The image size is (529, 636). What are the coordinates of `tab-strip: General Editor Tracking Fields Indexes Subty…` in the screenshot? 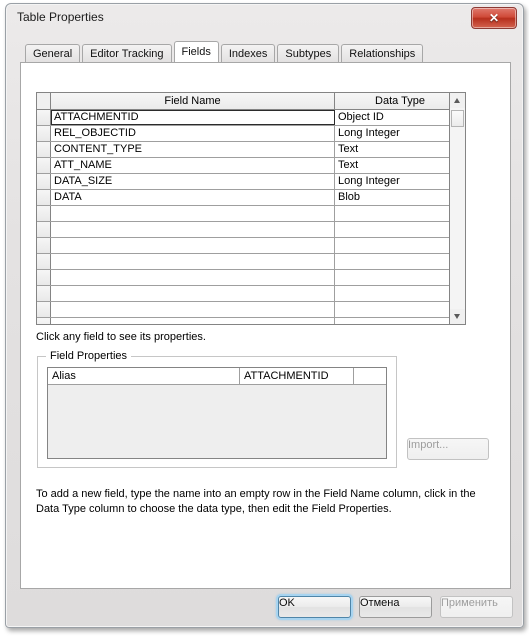 It's located at (225, 52).